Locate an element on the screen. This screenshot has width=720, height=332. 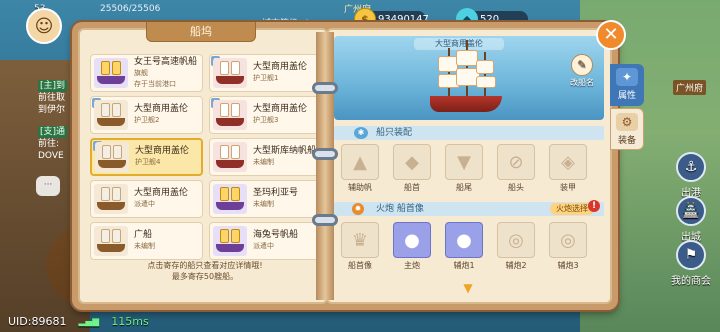
equip-slots: ▲ 辅助帆 ◆ 船首 ▼ 船尾 ⊘ 船头 ◈ 装甲 is located at coordinates (469, 168).